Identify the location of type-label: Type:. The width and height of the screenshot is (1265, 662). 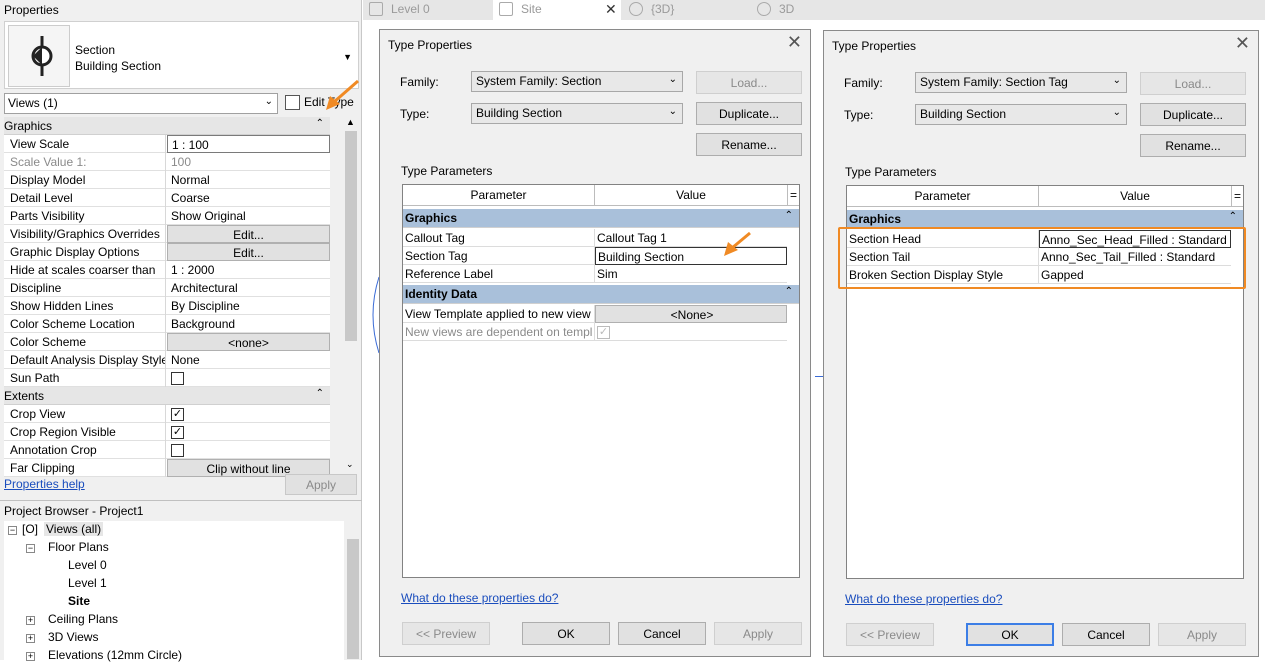
(415, 114).